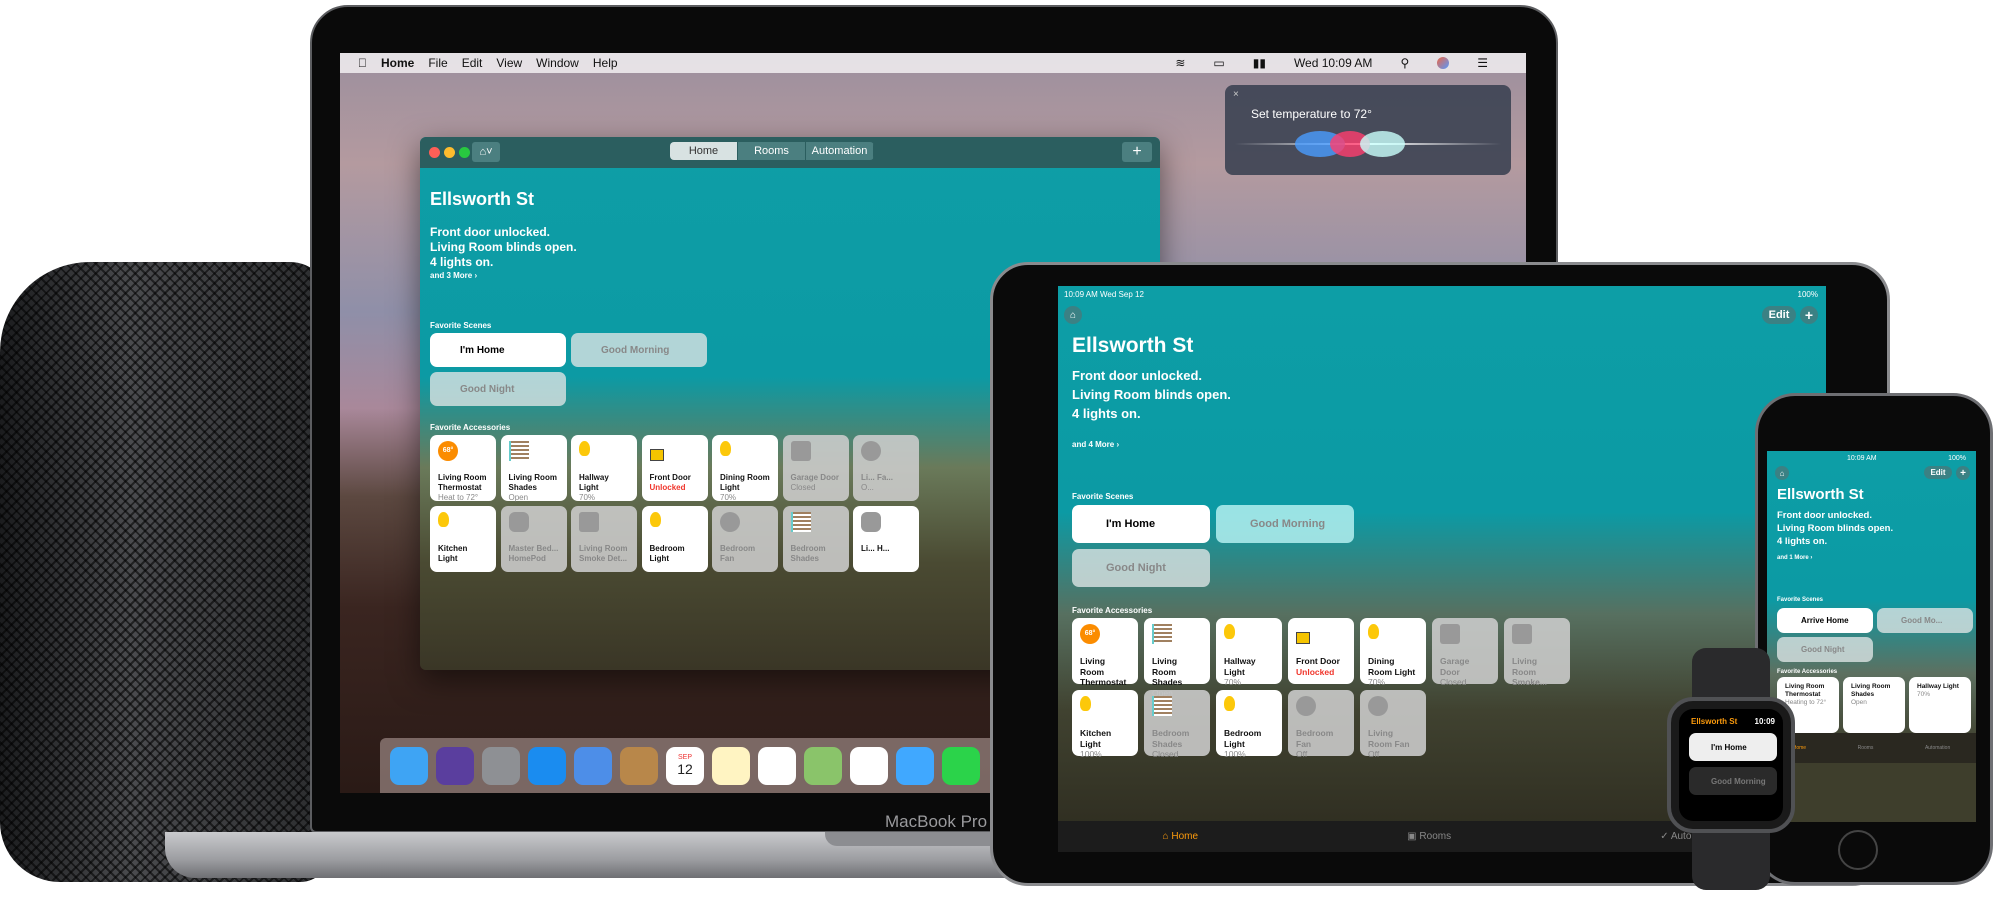 The image size is (2000, 903). Describe the element at coordinates (1105, 637) in the screenshot. I see `accessory-icon-wrap: 68°` at that location.